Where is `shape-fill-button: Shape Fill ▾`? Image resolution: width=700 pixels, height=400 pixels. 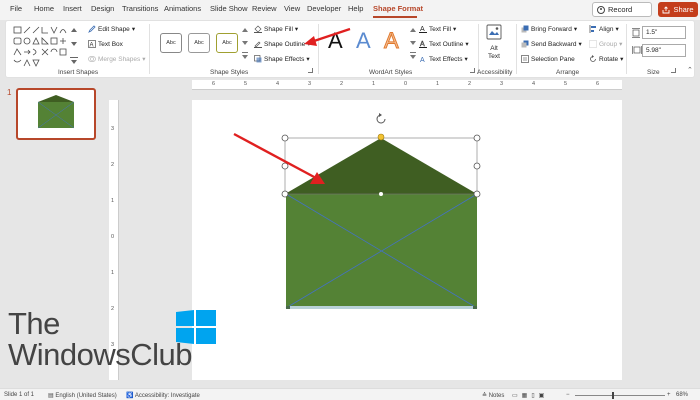 shape-fill-button: Shape Fill ▾ is located at coordinates (276, 29).